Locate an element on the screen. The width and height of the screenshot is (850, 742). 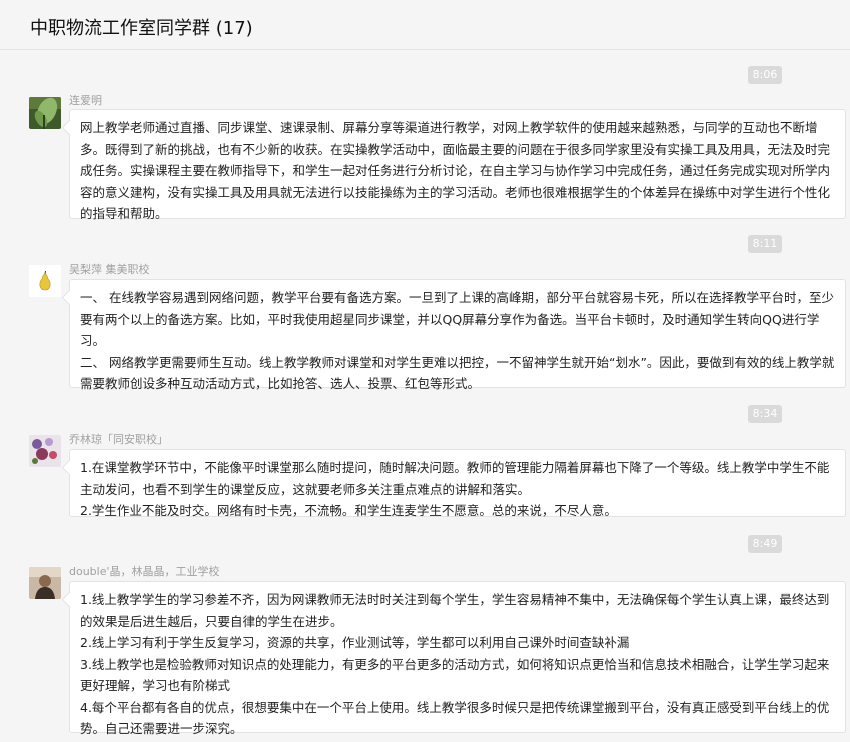
chat-header: 中职物流工作室同学群 (17) is located at coordinates (425, 25).